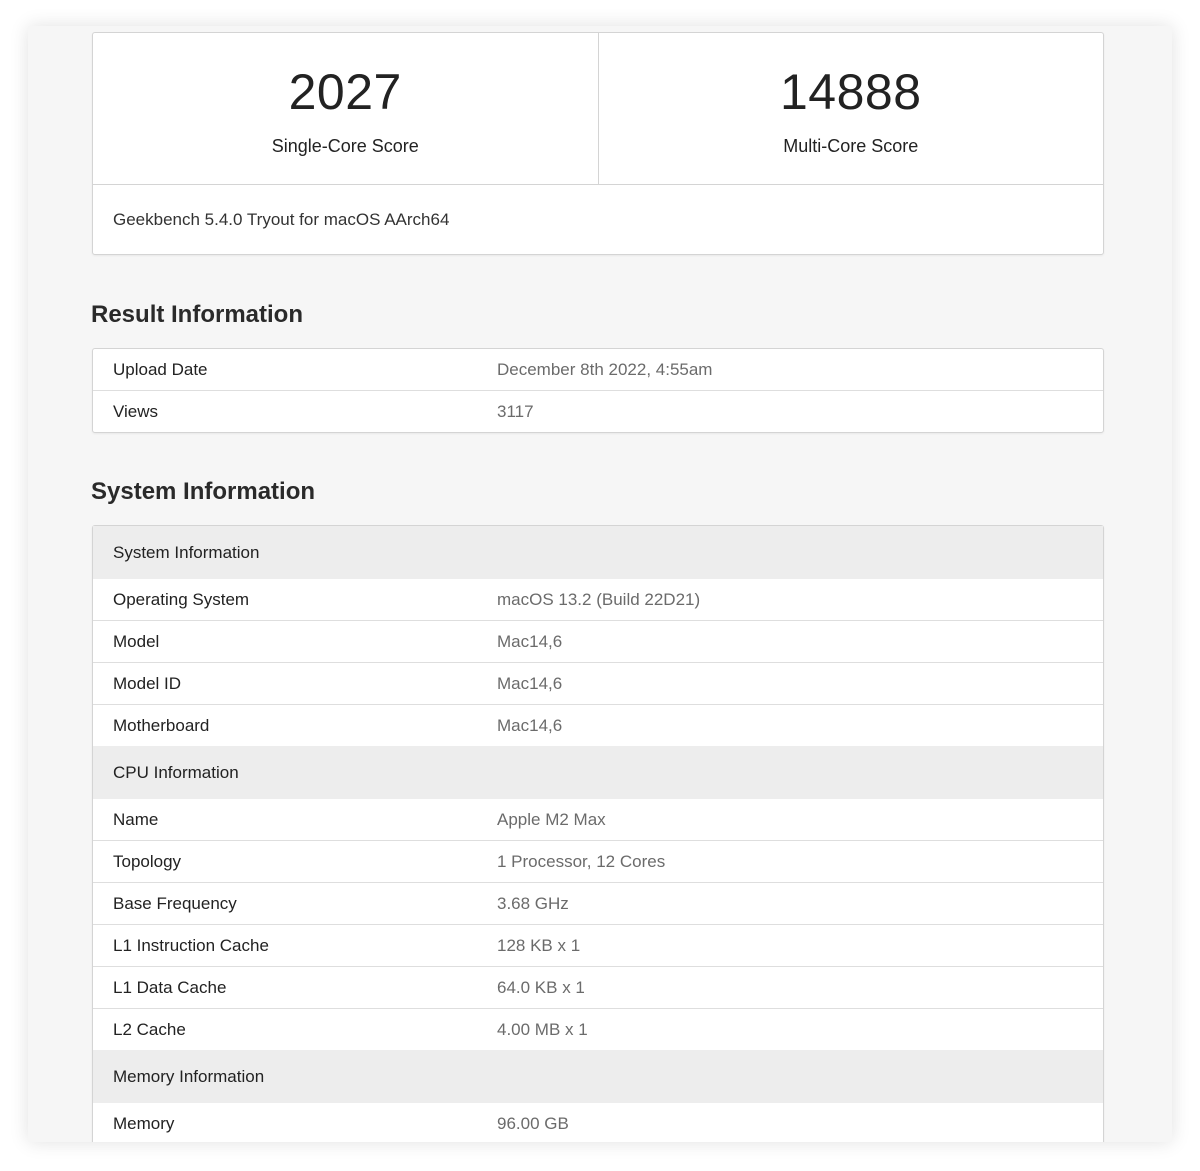 The height and width of the screenshot is (1171, 1200). What do you see at coordinates (850, 92) in the screenshot?
I see `multi-core-score-value: 14888` at bounding box center [850, 92].